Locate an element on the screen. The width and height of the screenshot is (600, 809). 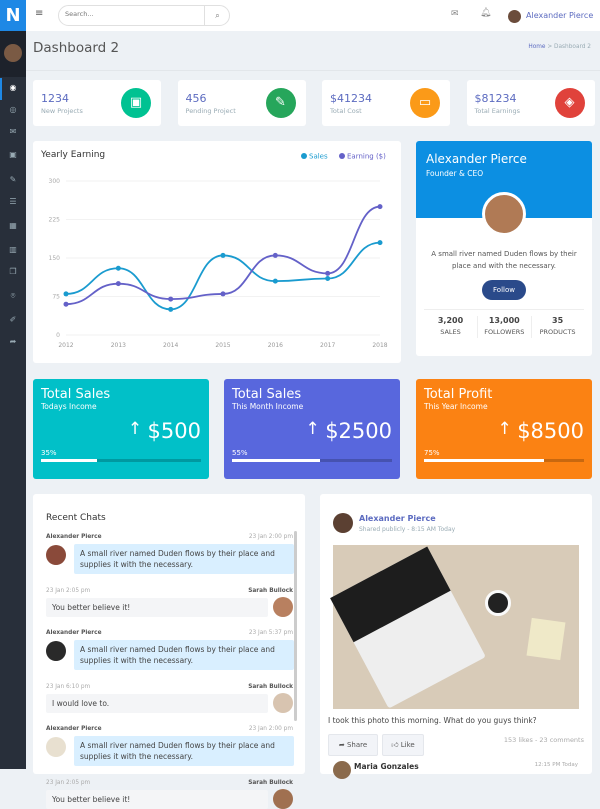
post-image is located at coordinates (454, 627).